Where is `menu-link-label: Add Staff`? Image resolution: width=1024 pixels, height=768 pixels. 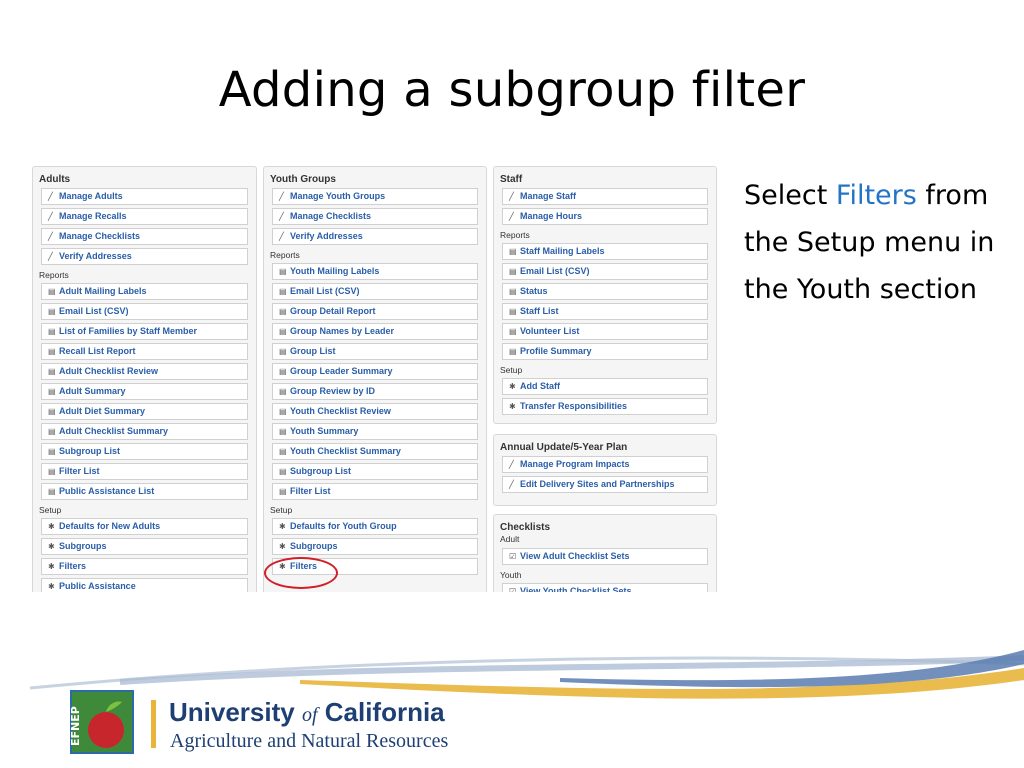 menu-link-label: Add Staff is located at coordinates (540, 386).